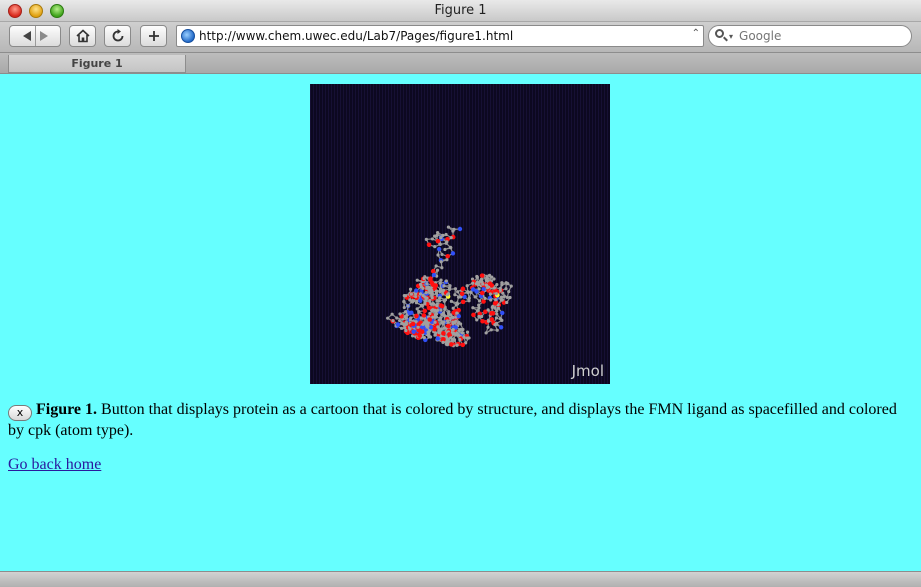  What do you see at coordinates (444, 36) in the screenshot?
I see `url-input` at bounding box center [444, 36].